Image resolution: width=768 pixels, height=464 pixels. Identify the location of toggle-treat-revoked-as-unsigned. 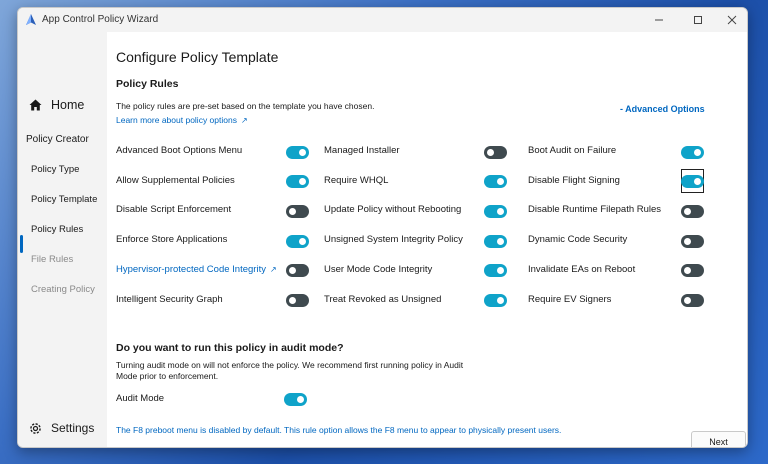
(495, 300).